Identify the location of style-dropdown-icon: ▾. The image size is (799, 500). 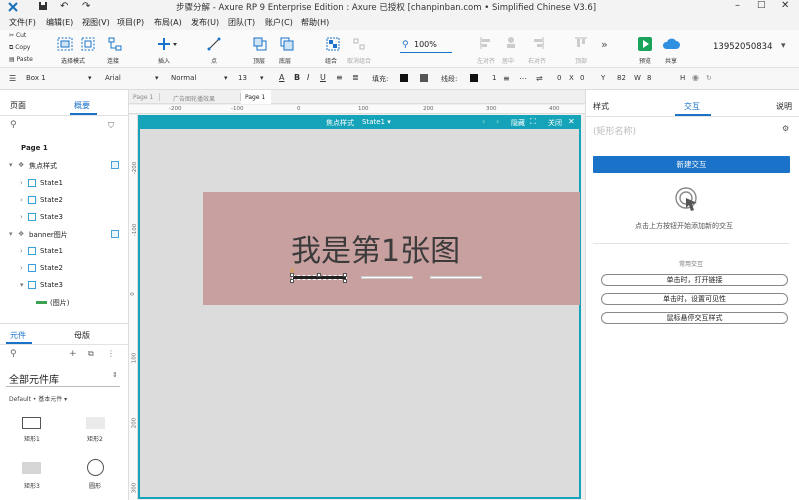
(90, 78).